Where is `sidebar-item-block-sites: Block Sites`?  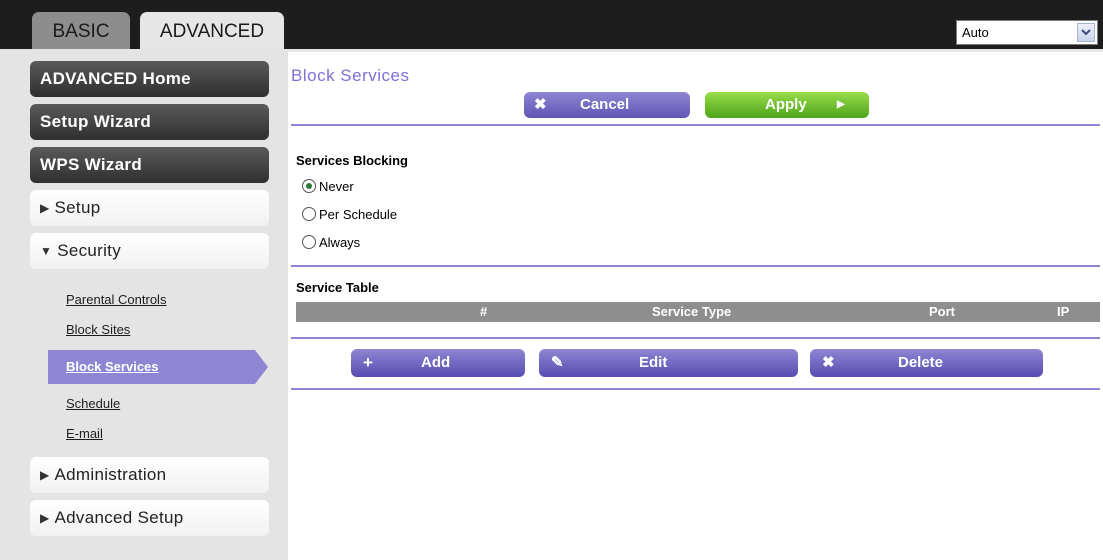 sidebar-item-block-sites: Block Sites is located at coordinates (98, 329).